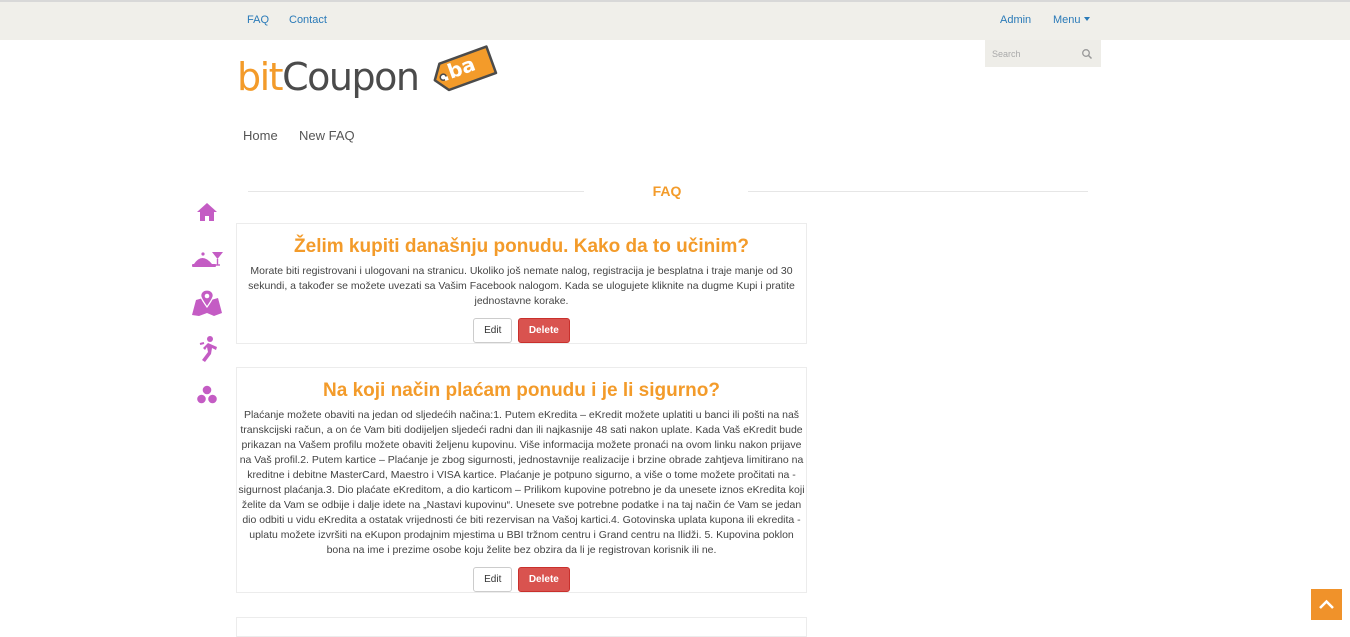 The height and width of the screenshot is (637, 1350). I want to click on food-tray-icon, so click(207, 261).